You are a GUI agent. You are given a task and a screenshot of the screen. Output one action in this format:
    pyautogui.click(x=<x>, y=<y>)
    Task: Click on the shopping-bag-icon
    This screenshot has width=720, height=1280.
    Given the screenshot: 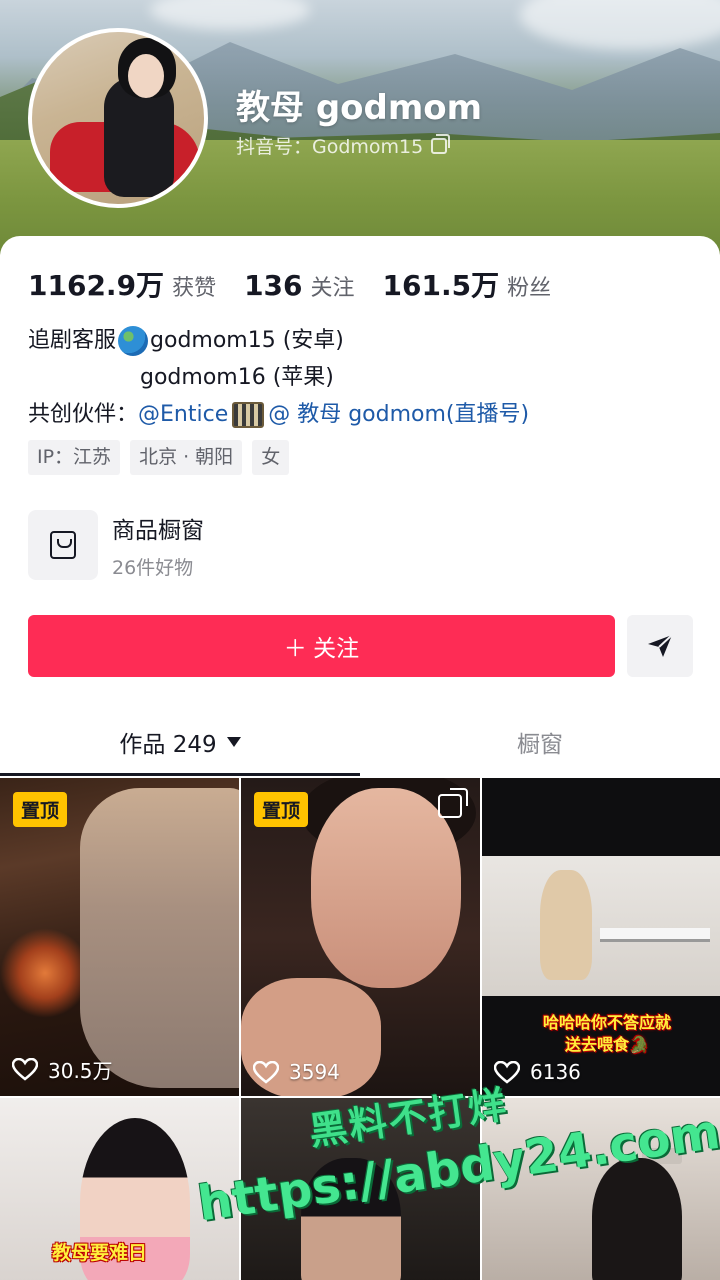 What is the action you would take?
    pyautogui.click(x=63, y=545)
    